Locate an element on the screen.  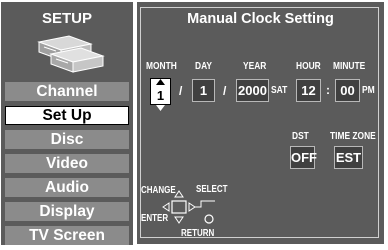
year-field: 2000 is located at coordinates (252, 90).